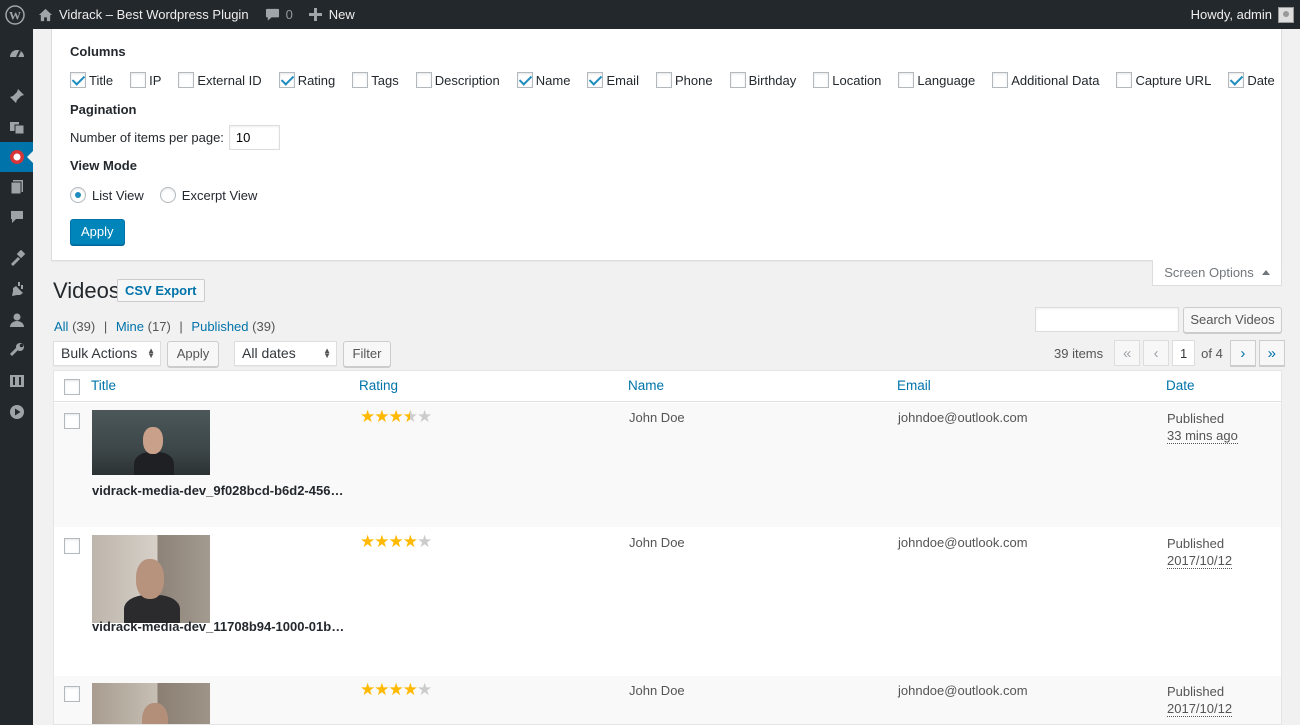 Image resolution: width=1300 pixels, height=725 pixels. I want to click on list-view-radio, so click(78, 195).